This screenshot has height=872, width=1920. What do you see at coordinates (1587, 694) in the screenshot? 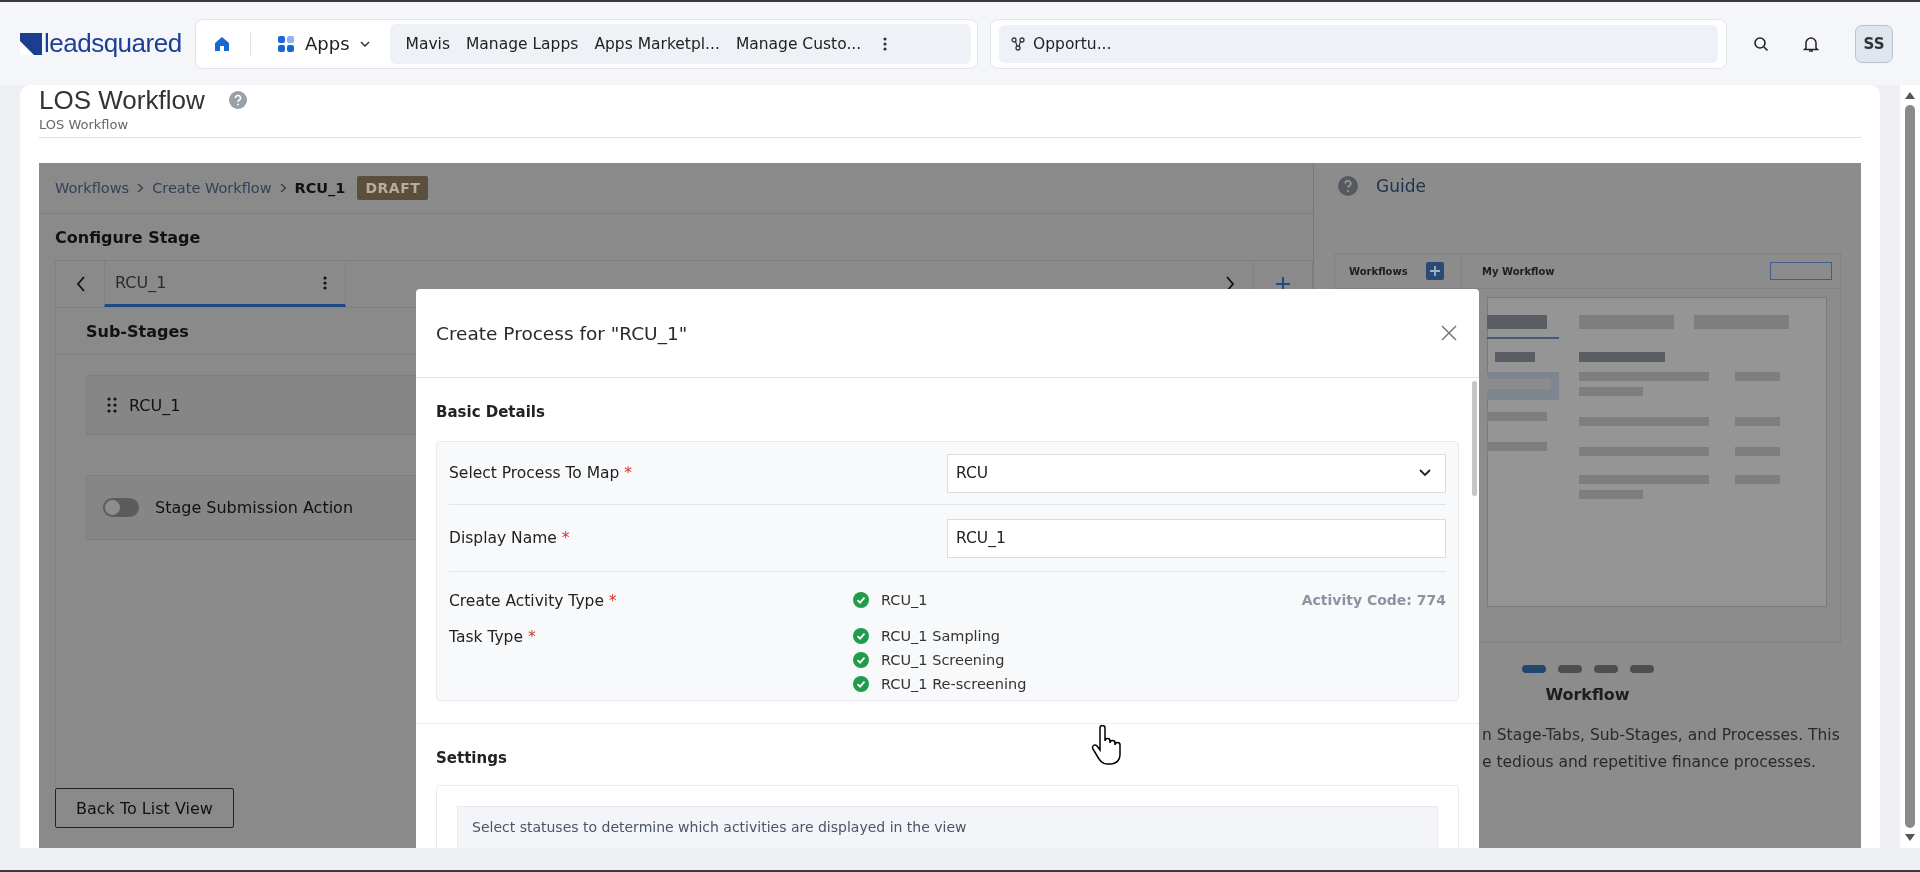
I see `slide-title: Workflow` at bounding box center [1587, 694].